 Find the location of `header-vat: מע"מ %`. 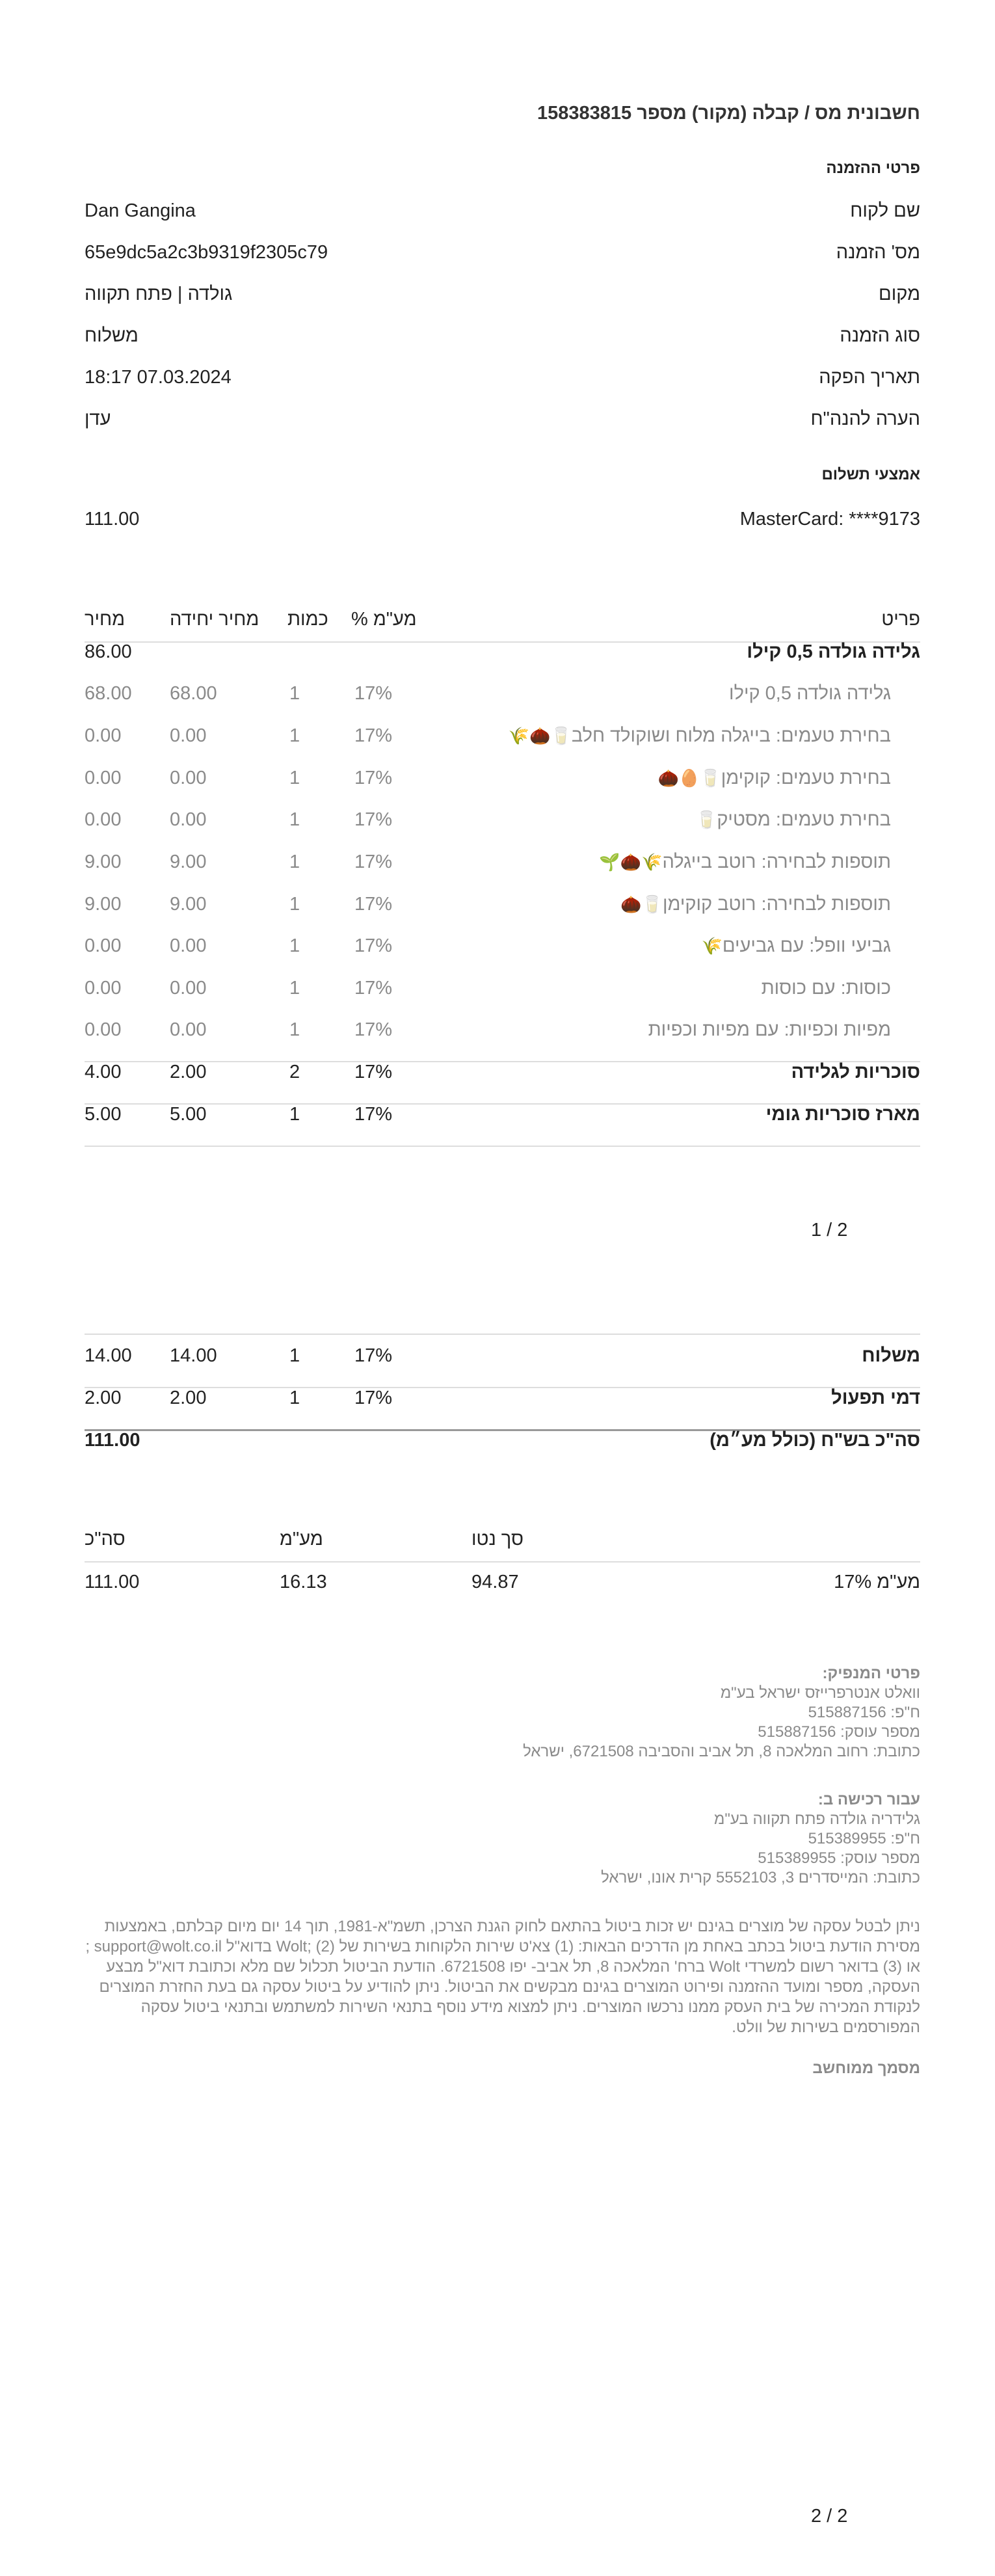

header-vat: מע"מ % is located at coordinates (384, 619).